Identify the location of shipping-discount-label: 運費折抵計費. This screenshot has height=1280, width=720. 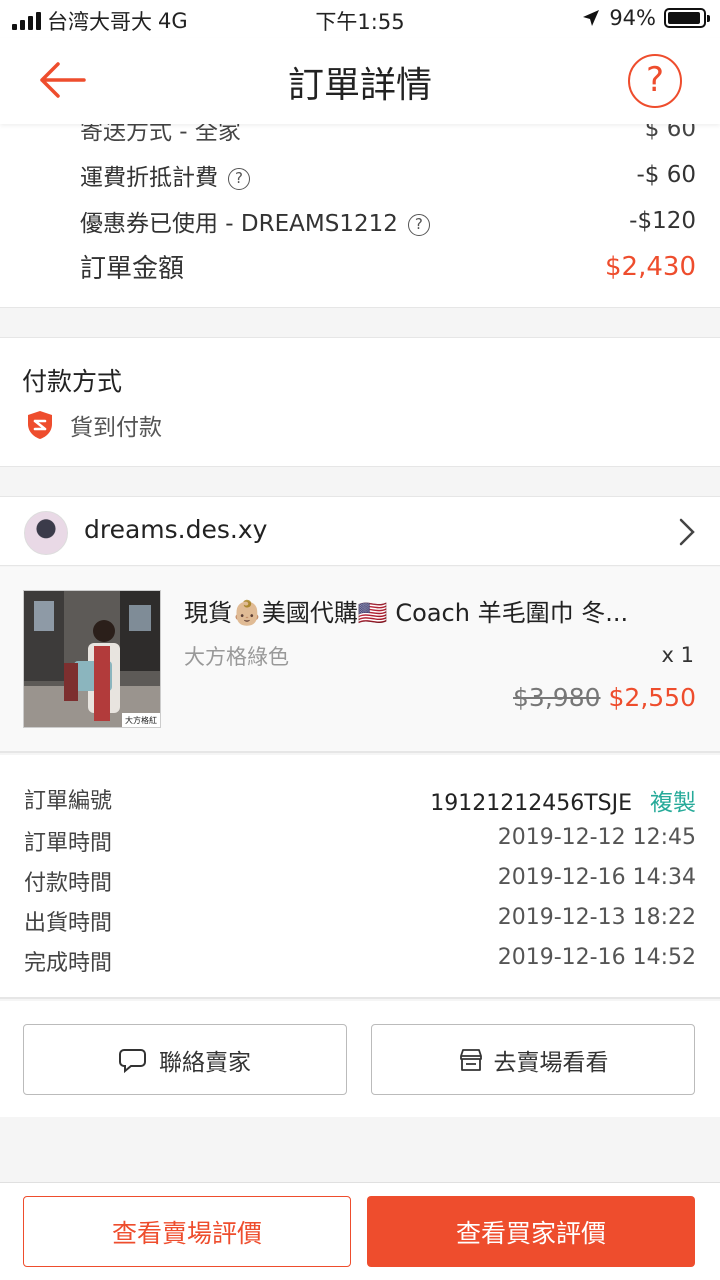
(149, 178).